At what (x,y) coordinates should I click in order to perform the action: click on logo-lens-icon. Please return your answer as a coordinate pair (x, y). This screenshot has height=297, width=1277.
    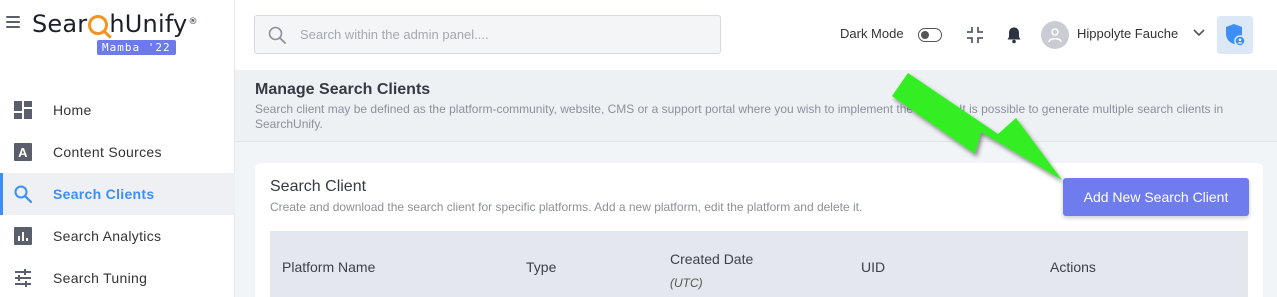
    Looking at the image, I should click on (98, 25).